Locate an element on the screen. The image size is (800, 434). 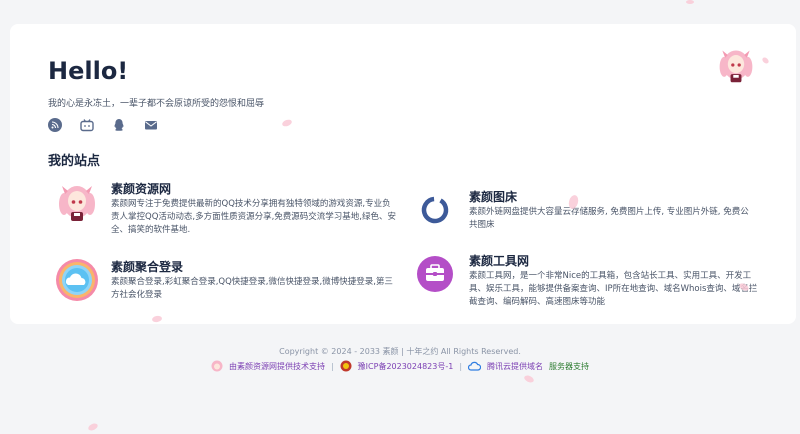
tencent-cloud-link: 腾讯云提供域名 is located at coordinates (515, 366).